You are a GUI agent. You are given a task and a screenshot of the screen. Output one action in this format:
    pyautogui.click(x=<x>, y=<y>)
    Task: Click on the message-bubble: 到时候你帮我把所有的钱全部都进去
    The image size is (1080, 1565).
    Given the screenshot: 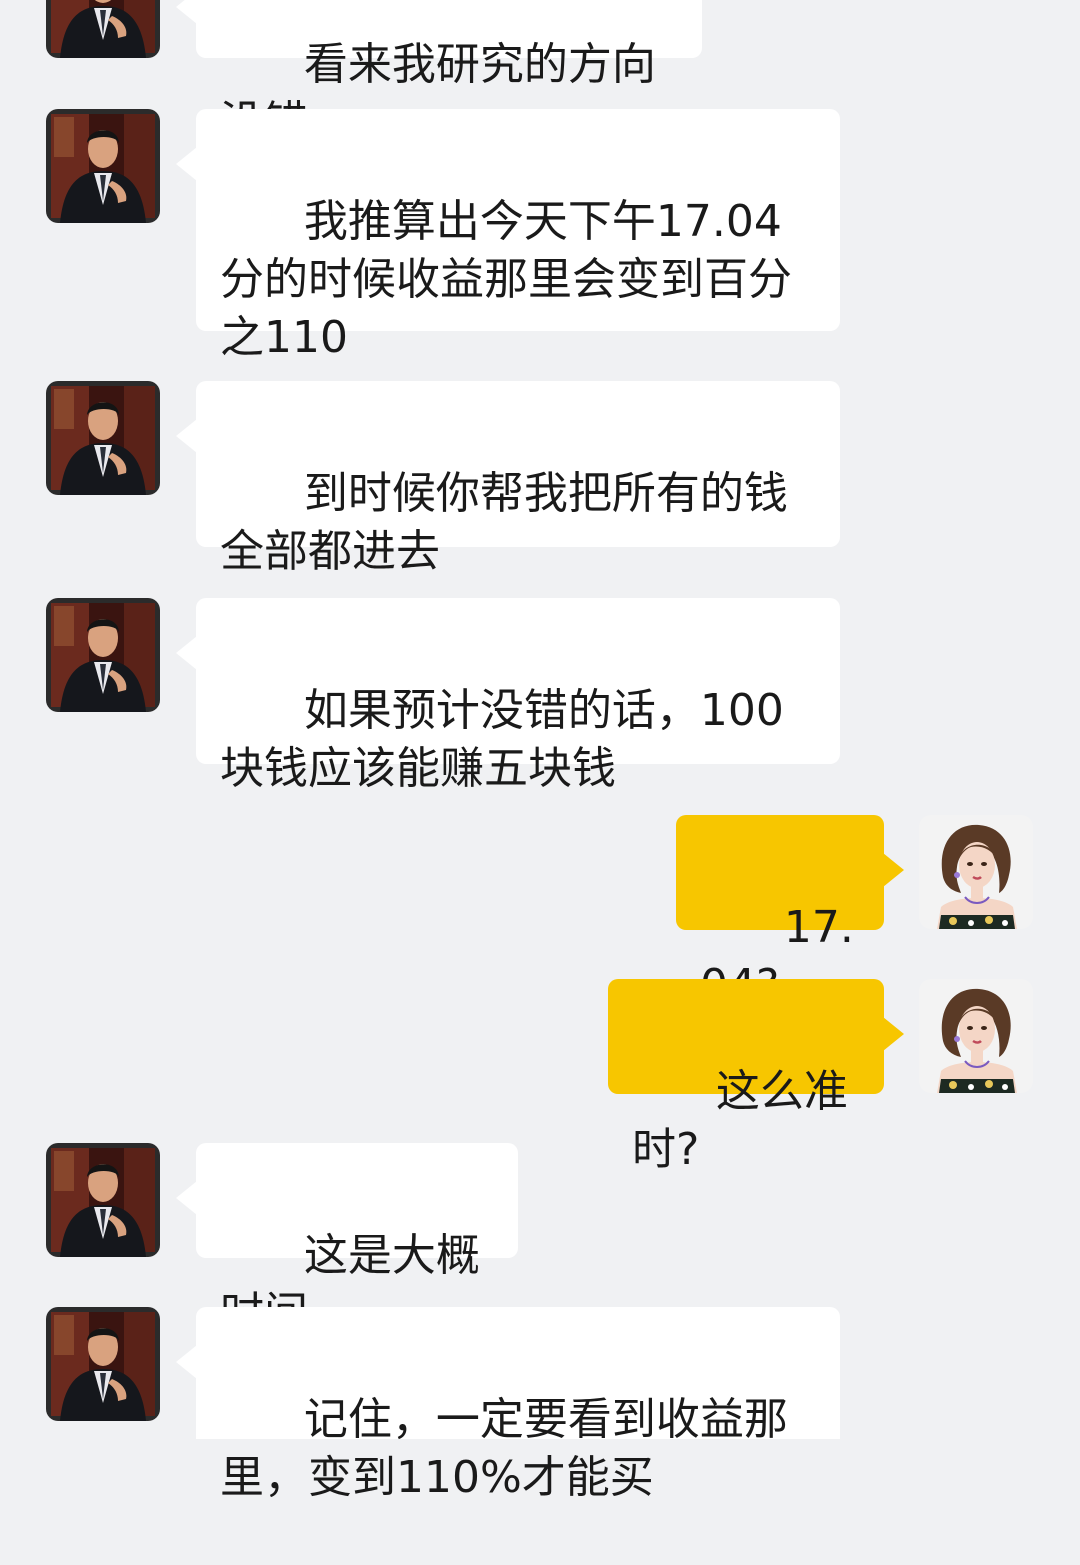 What is the action you would take?
    pyautogui.click(x=508, y=479)
    